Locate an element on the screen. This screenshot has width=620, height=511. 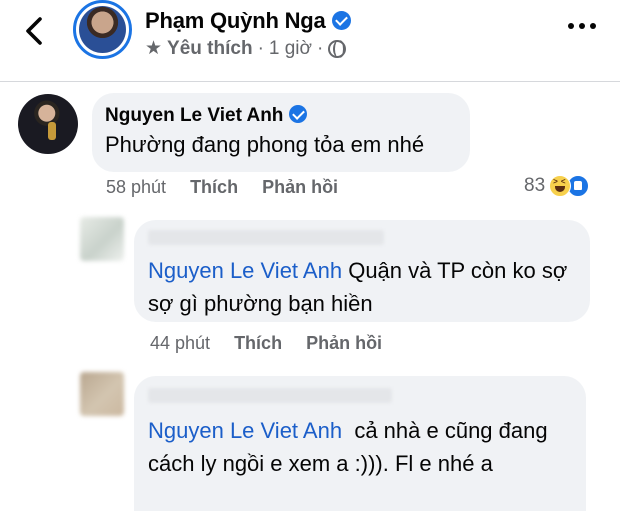
more-options-icon is located at coordinates (584, 26).